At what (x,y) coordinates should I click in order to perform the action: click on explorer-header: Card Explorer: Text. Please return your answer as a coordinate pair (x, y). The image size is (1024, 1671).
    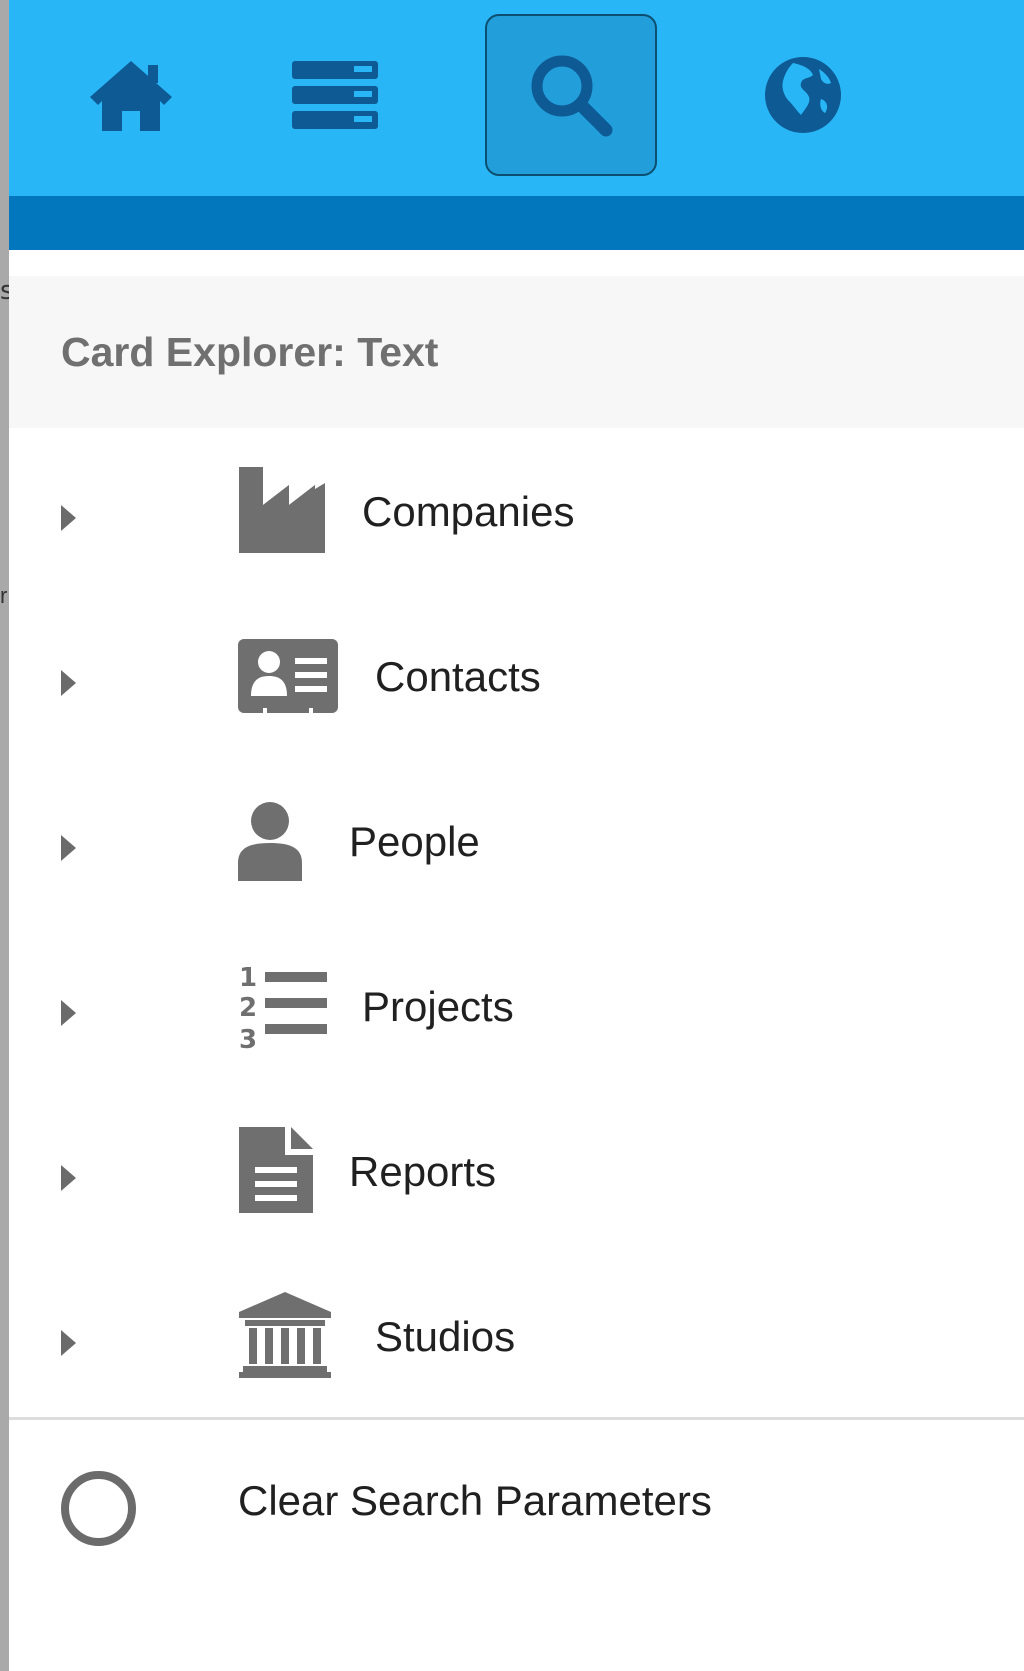
    Looking at the image, I should click on (516, 352).